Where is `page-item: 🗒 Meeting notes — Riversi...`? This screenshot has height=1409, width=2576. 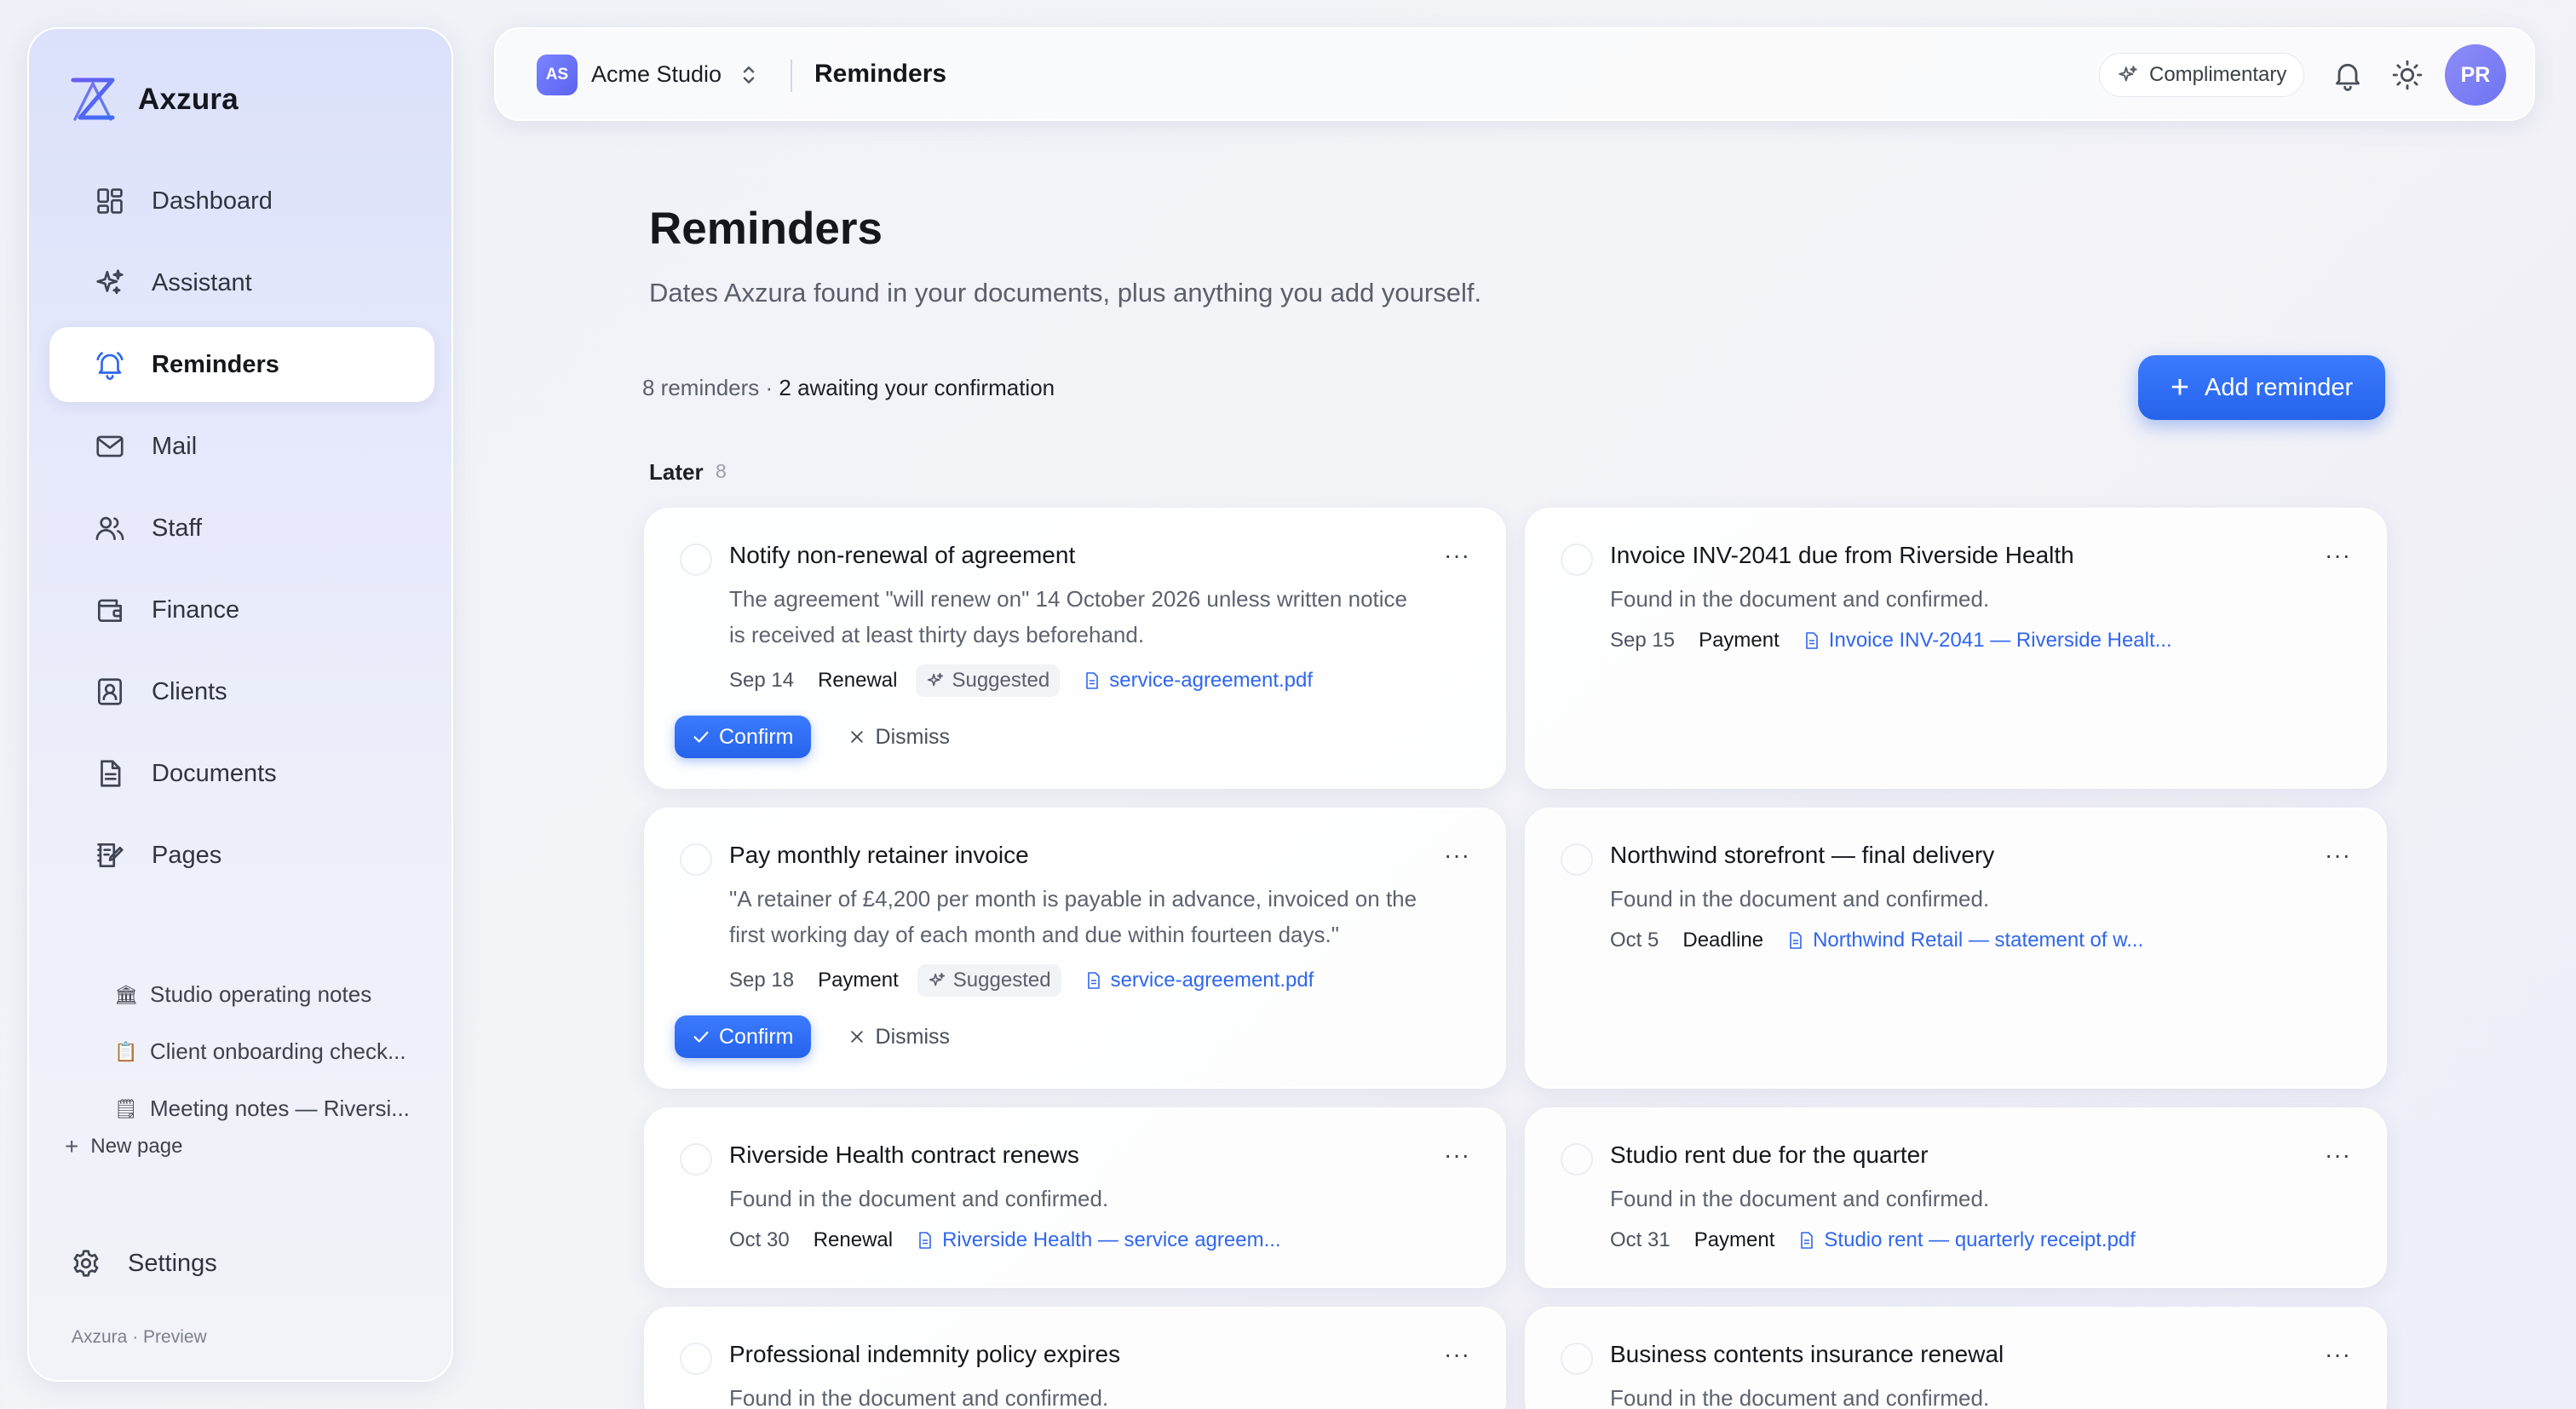 page-item: 🗒 Meeting notes — Riversi... is located at coordinates (259, 1108).